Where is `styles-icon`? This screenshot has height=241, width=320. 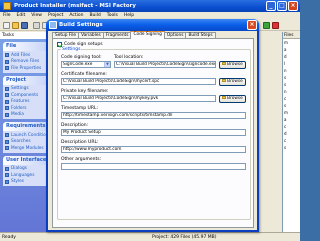 styles-icon is located at coordinates (7, 181).